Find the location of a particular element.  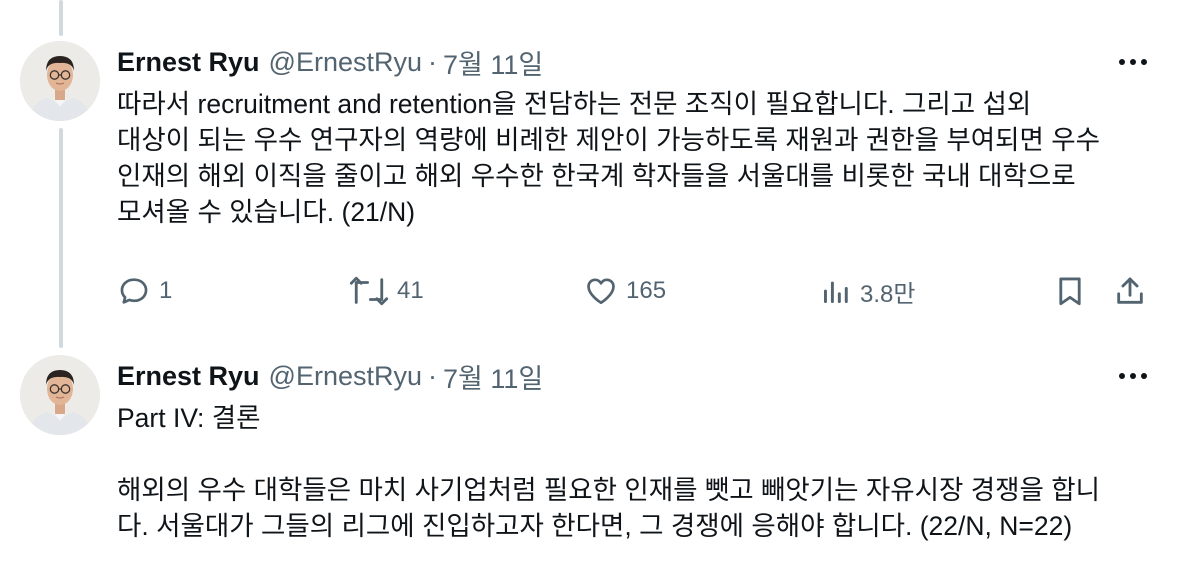

like-button: 165 is located at coordinates (625, 291).